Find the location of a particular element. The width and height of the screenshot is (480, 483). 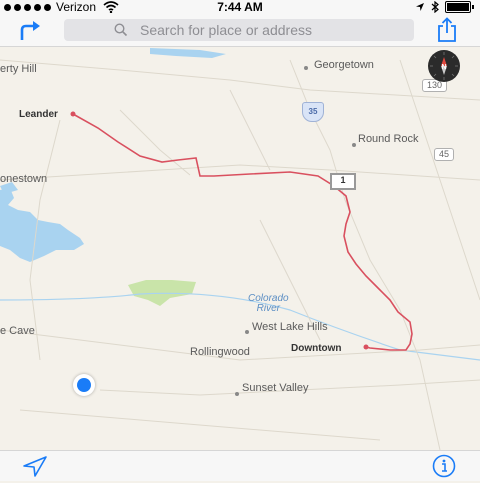

compass-button: N is located at coordinates (444, 66).